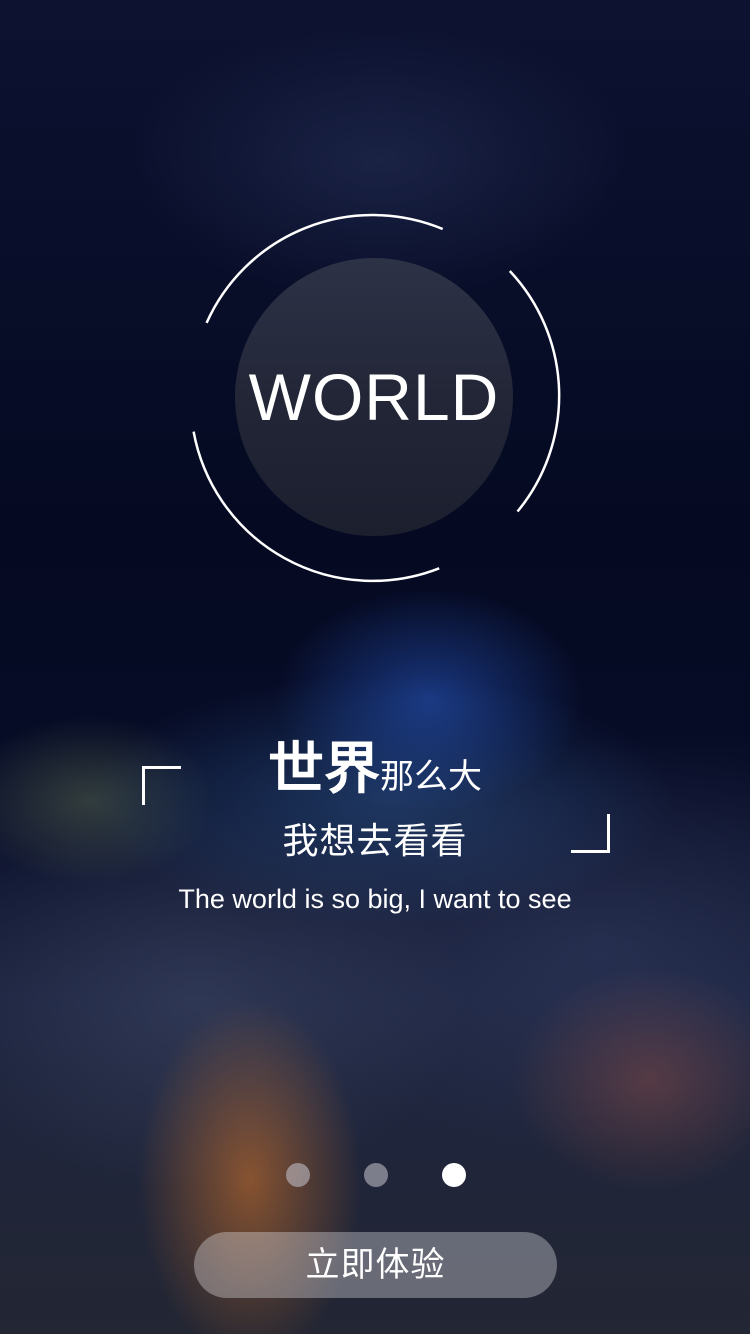 Image resolution: width=750 pixels, height=1334 pixels. What do you see at coordinates (375, 1265) in the screenshot?
I see `start-experience-button: 立即体验` at bounding box center [375, 1265].